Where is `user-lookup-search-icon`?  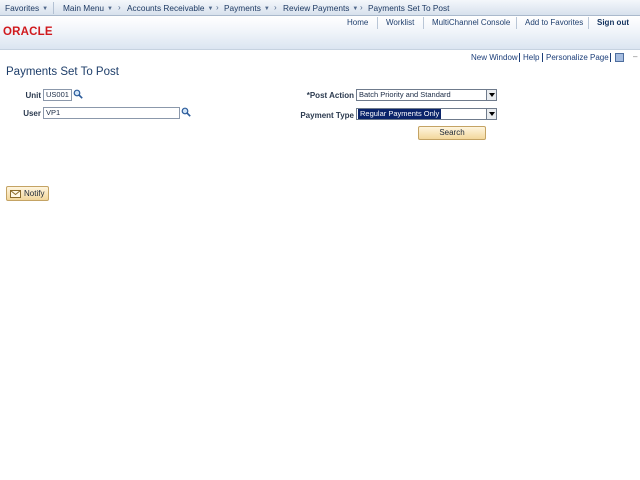 user-lookup-search-icon is located at coordinates (186, 112).